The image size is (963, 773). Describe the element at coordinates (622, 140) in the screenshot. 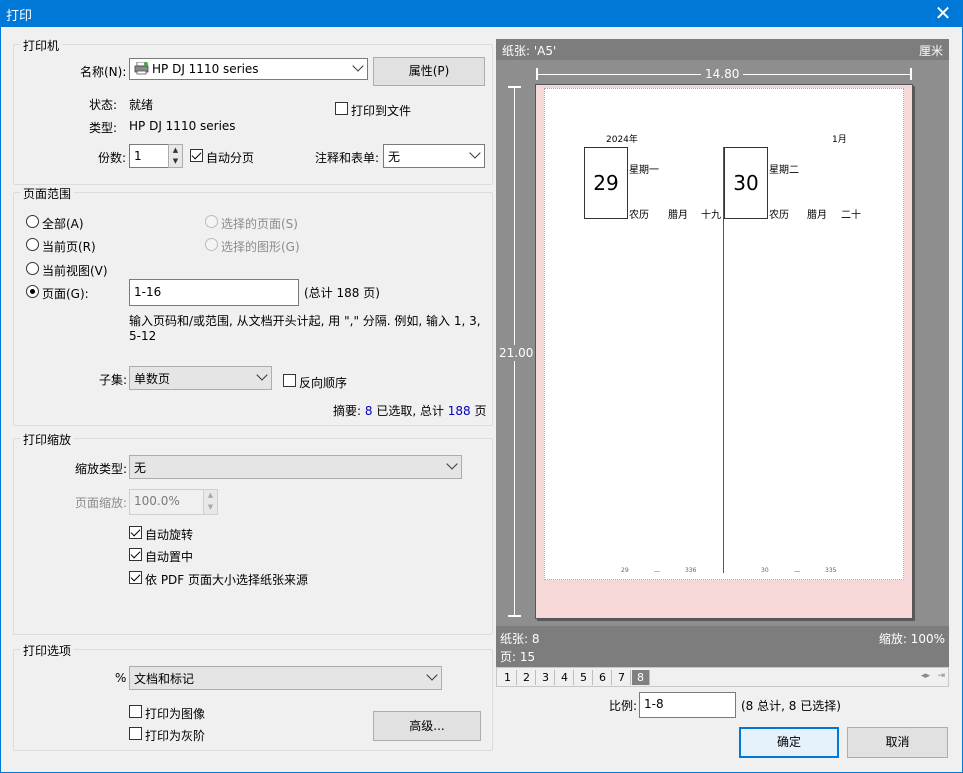

I see `calendar-year: 2024年` at that location.